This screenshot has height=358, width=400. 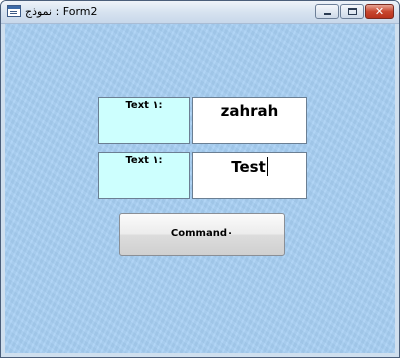 I want to click on close-button: ✕, so click(x=379, y=11).